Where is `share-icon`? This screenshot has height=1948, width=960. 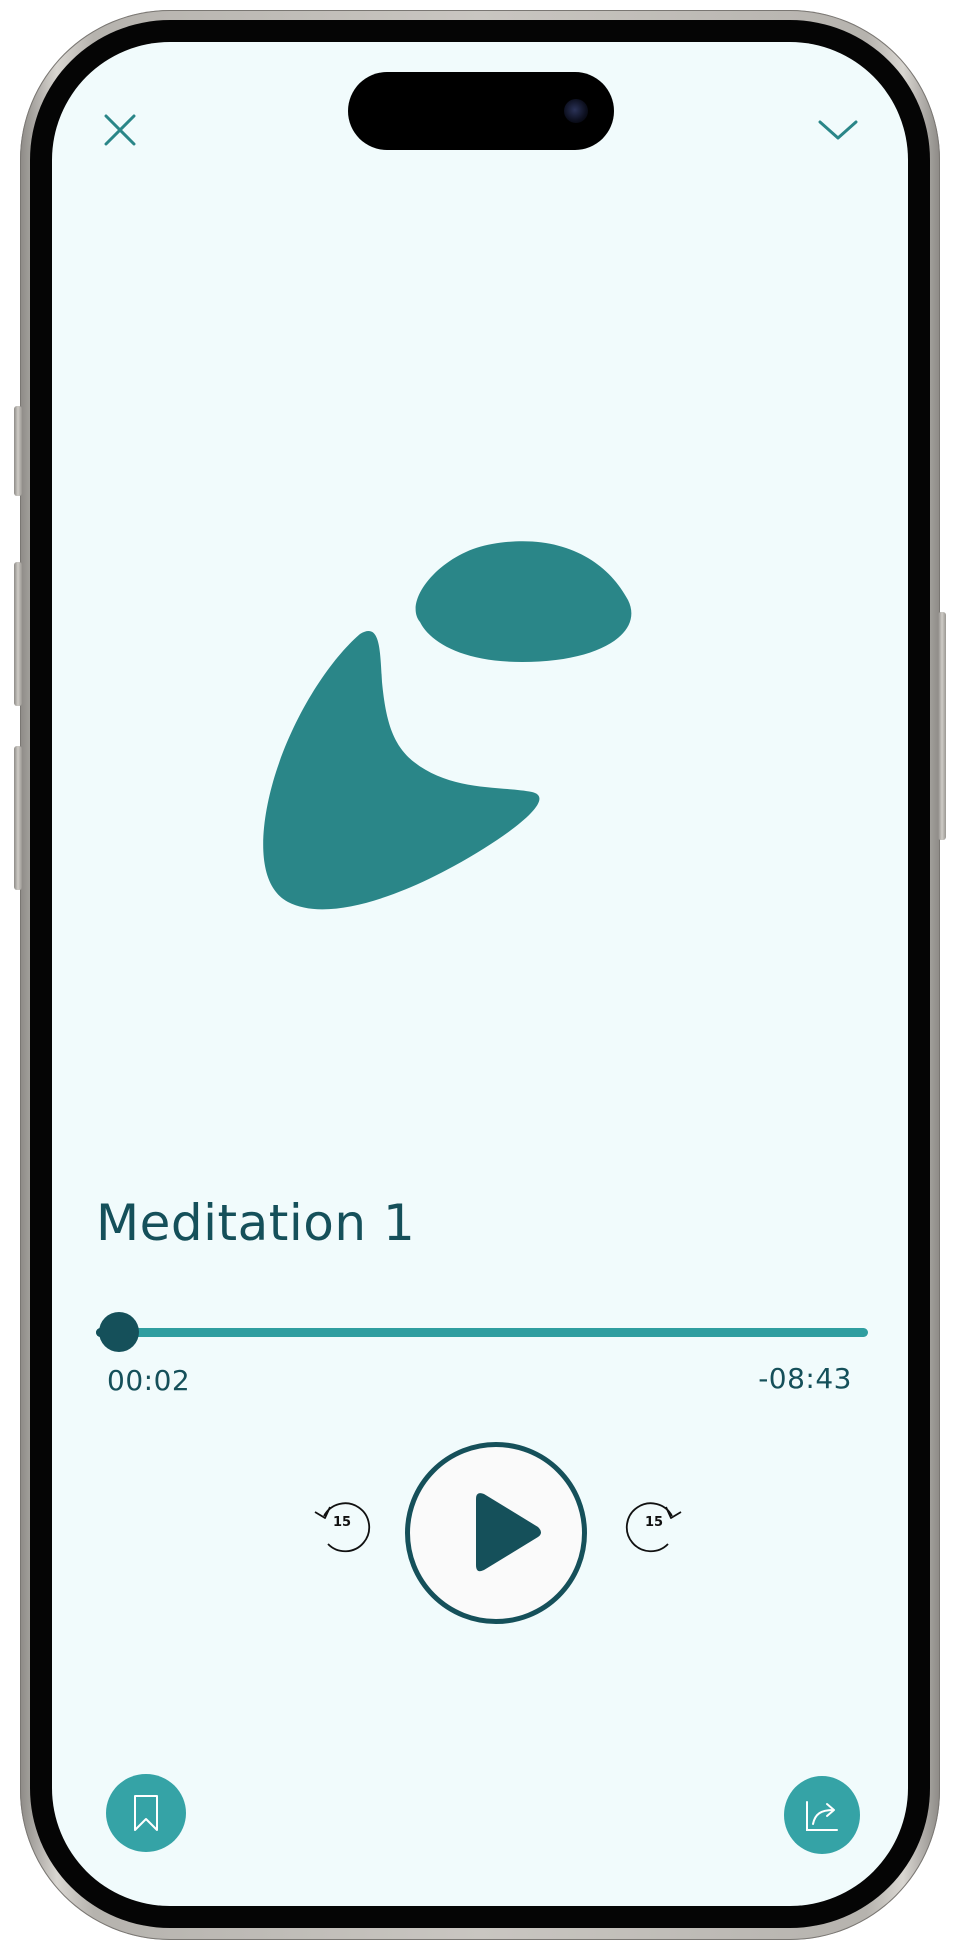 share-icon is located at coordinates (822, 1816).